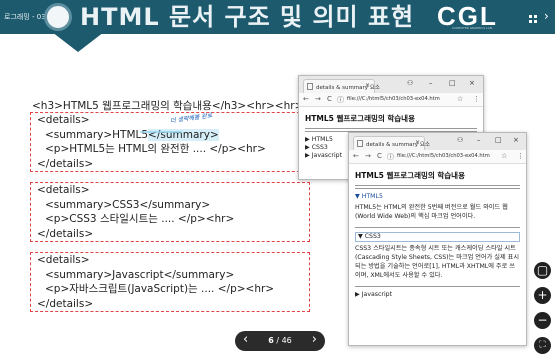 Image resolution: width=555 pixels, height=358 pixels. What do you see at coordinates (542, 320) in the screenshot?
I see `zoom-out-button: −` at bounding box center [542, 320].